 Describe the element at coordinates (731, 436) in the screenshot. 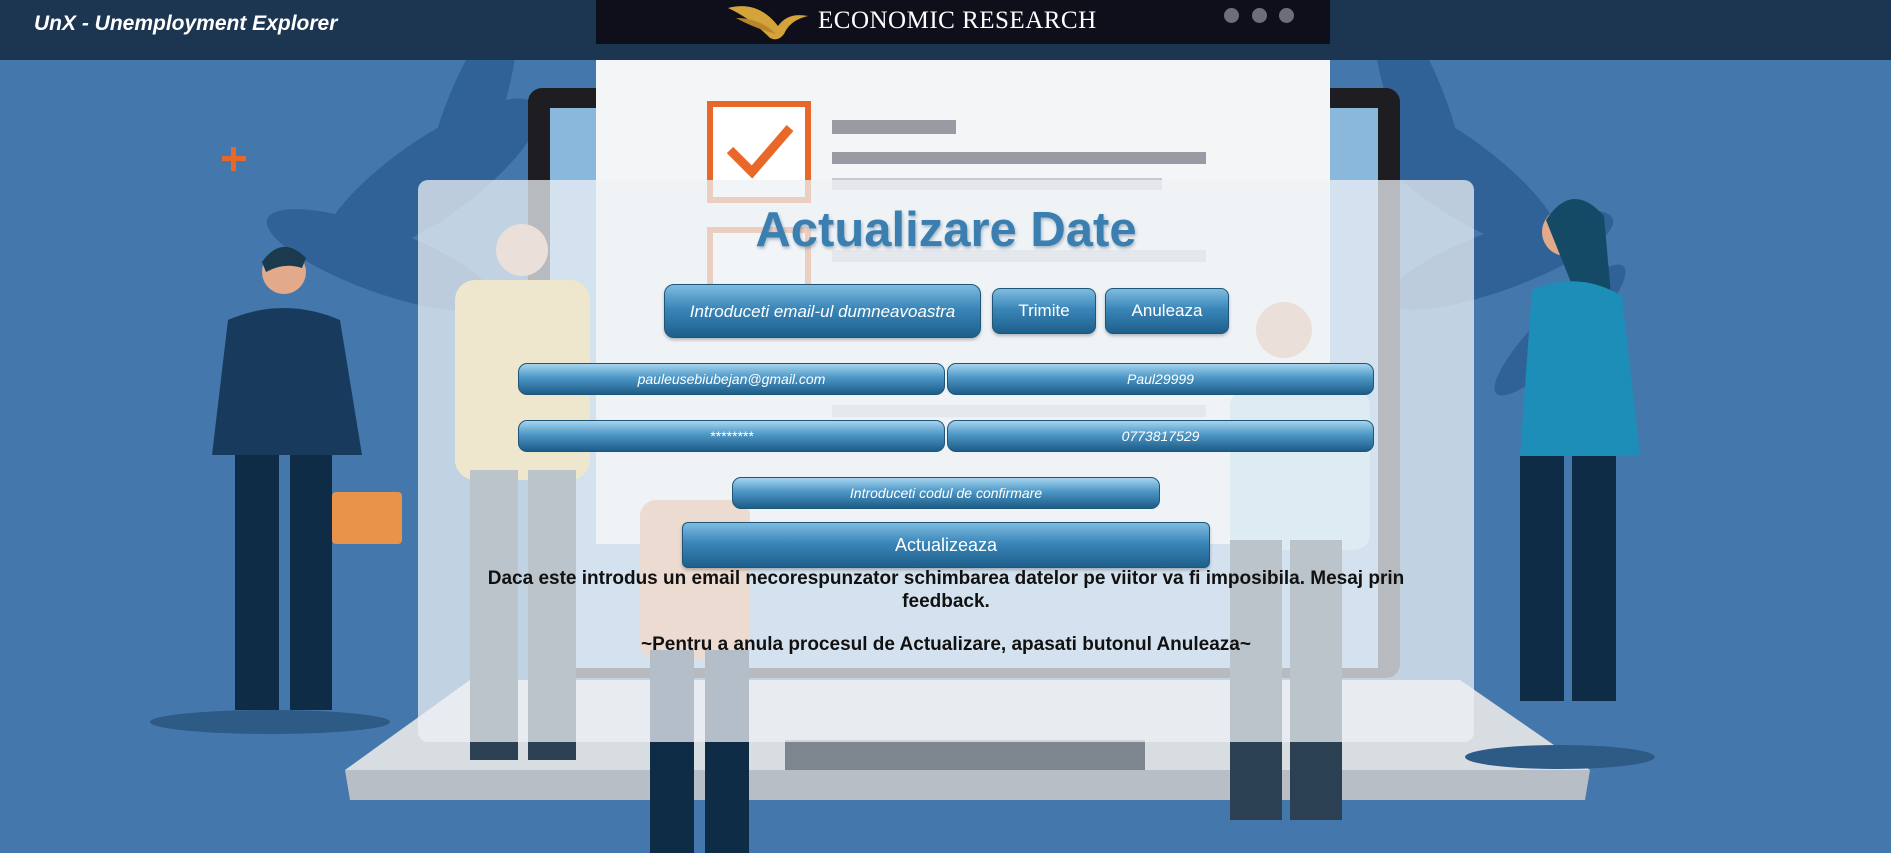

I see `password-field: ********` at that location.